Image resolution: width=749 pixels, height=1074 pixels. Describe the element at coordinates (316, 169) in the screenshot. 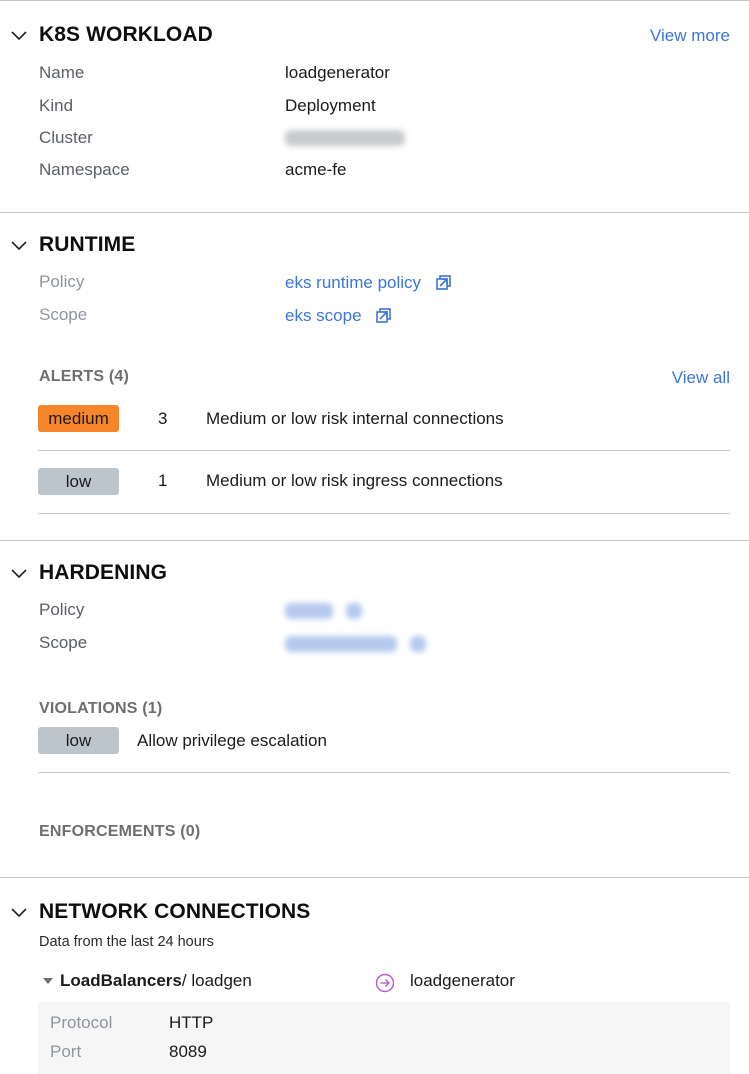

I see `namespace-value: acme-fe` at that location.